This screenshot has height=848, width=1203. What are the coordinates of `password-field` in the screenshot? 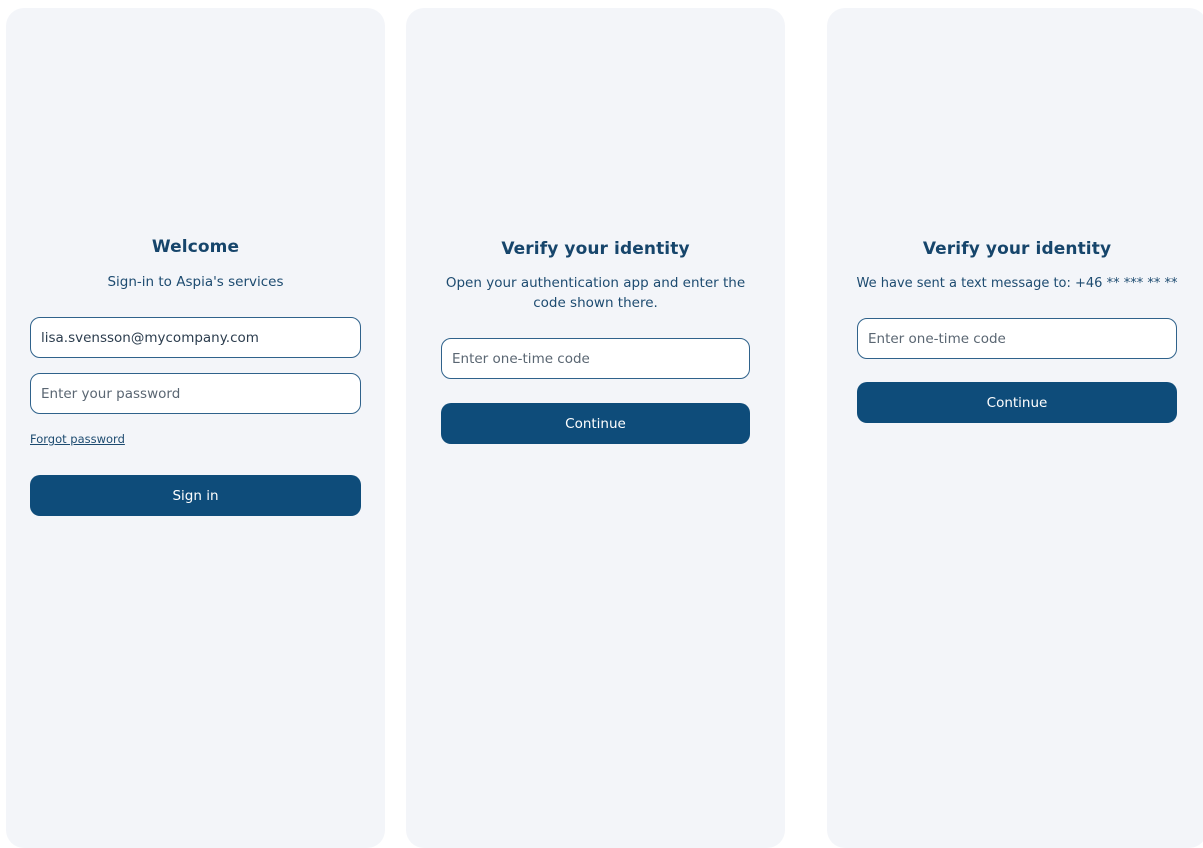 It's located at (195, 393).